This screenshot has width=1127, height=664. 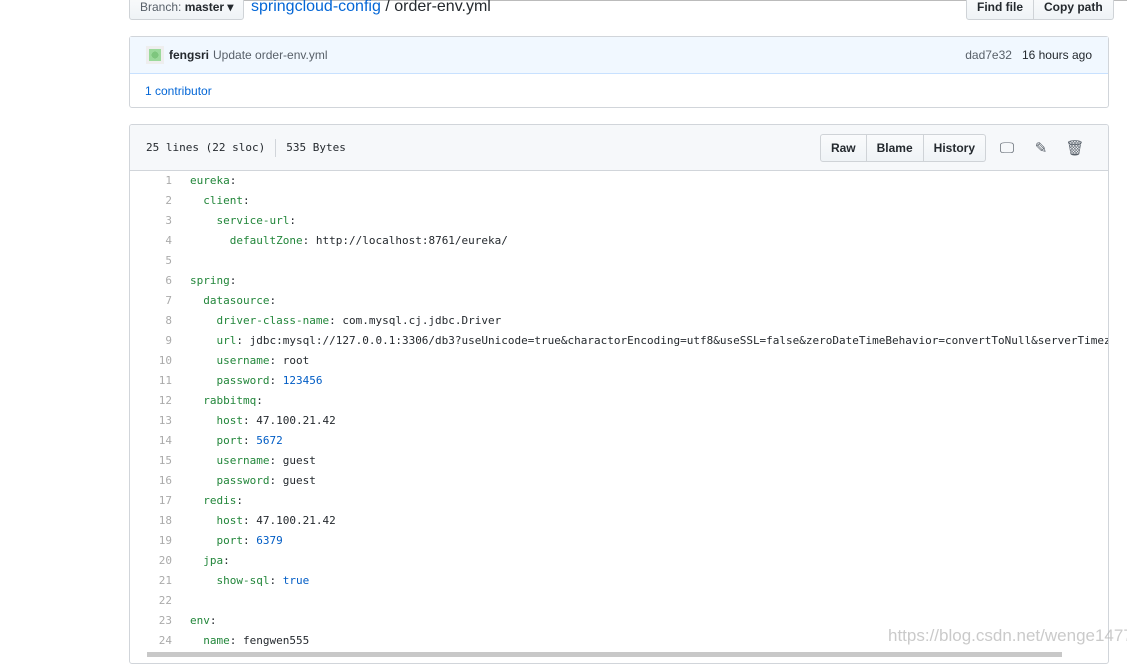 What do you see at coordinates (216, 640) in the screenshot?
I see `yaml-key: name` at bounding box center [216, 640].